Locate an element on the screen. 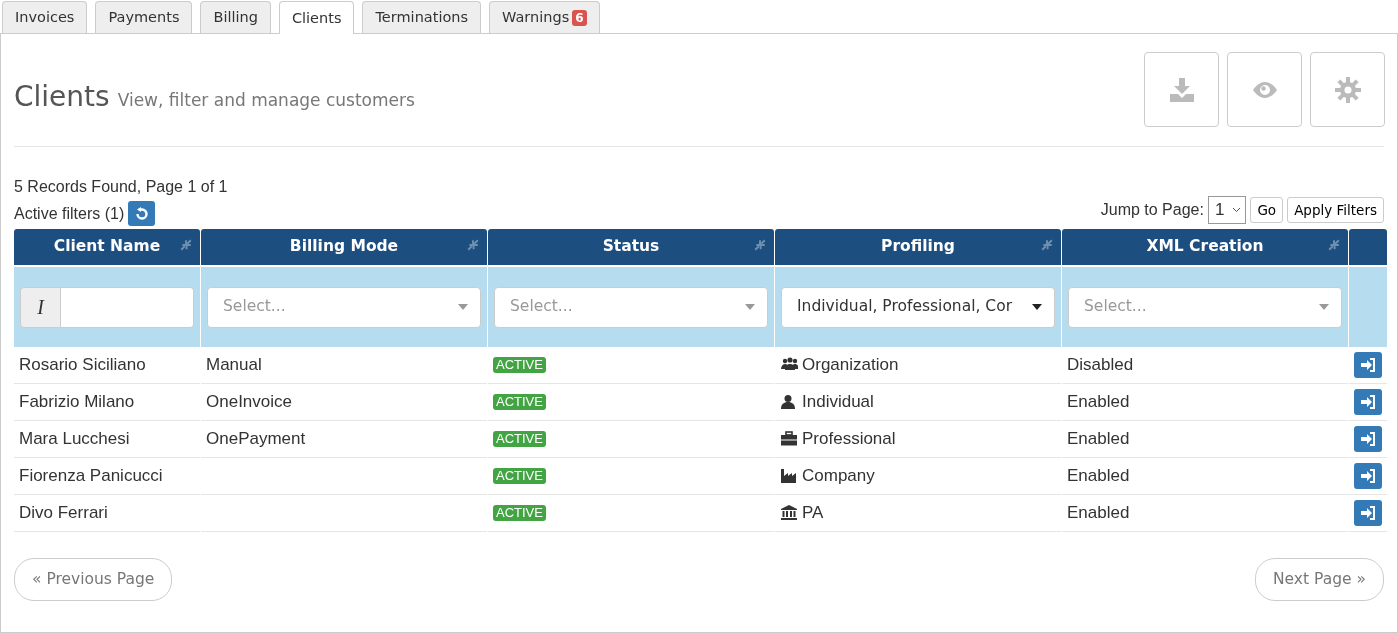 This screenshot has height=633, width=1398. billing-mode-cell: OneInvoice is located at coordinates (344, 402).